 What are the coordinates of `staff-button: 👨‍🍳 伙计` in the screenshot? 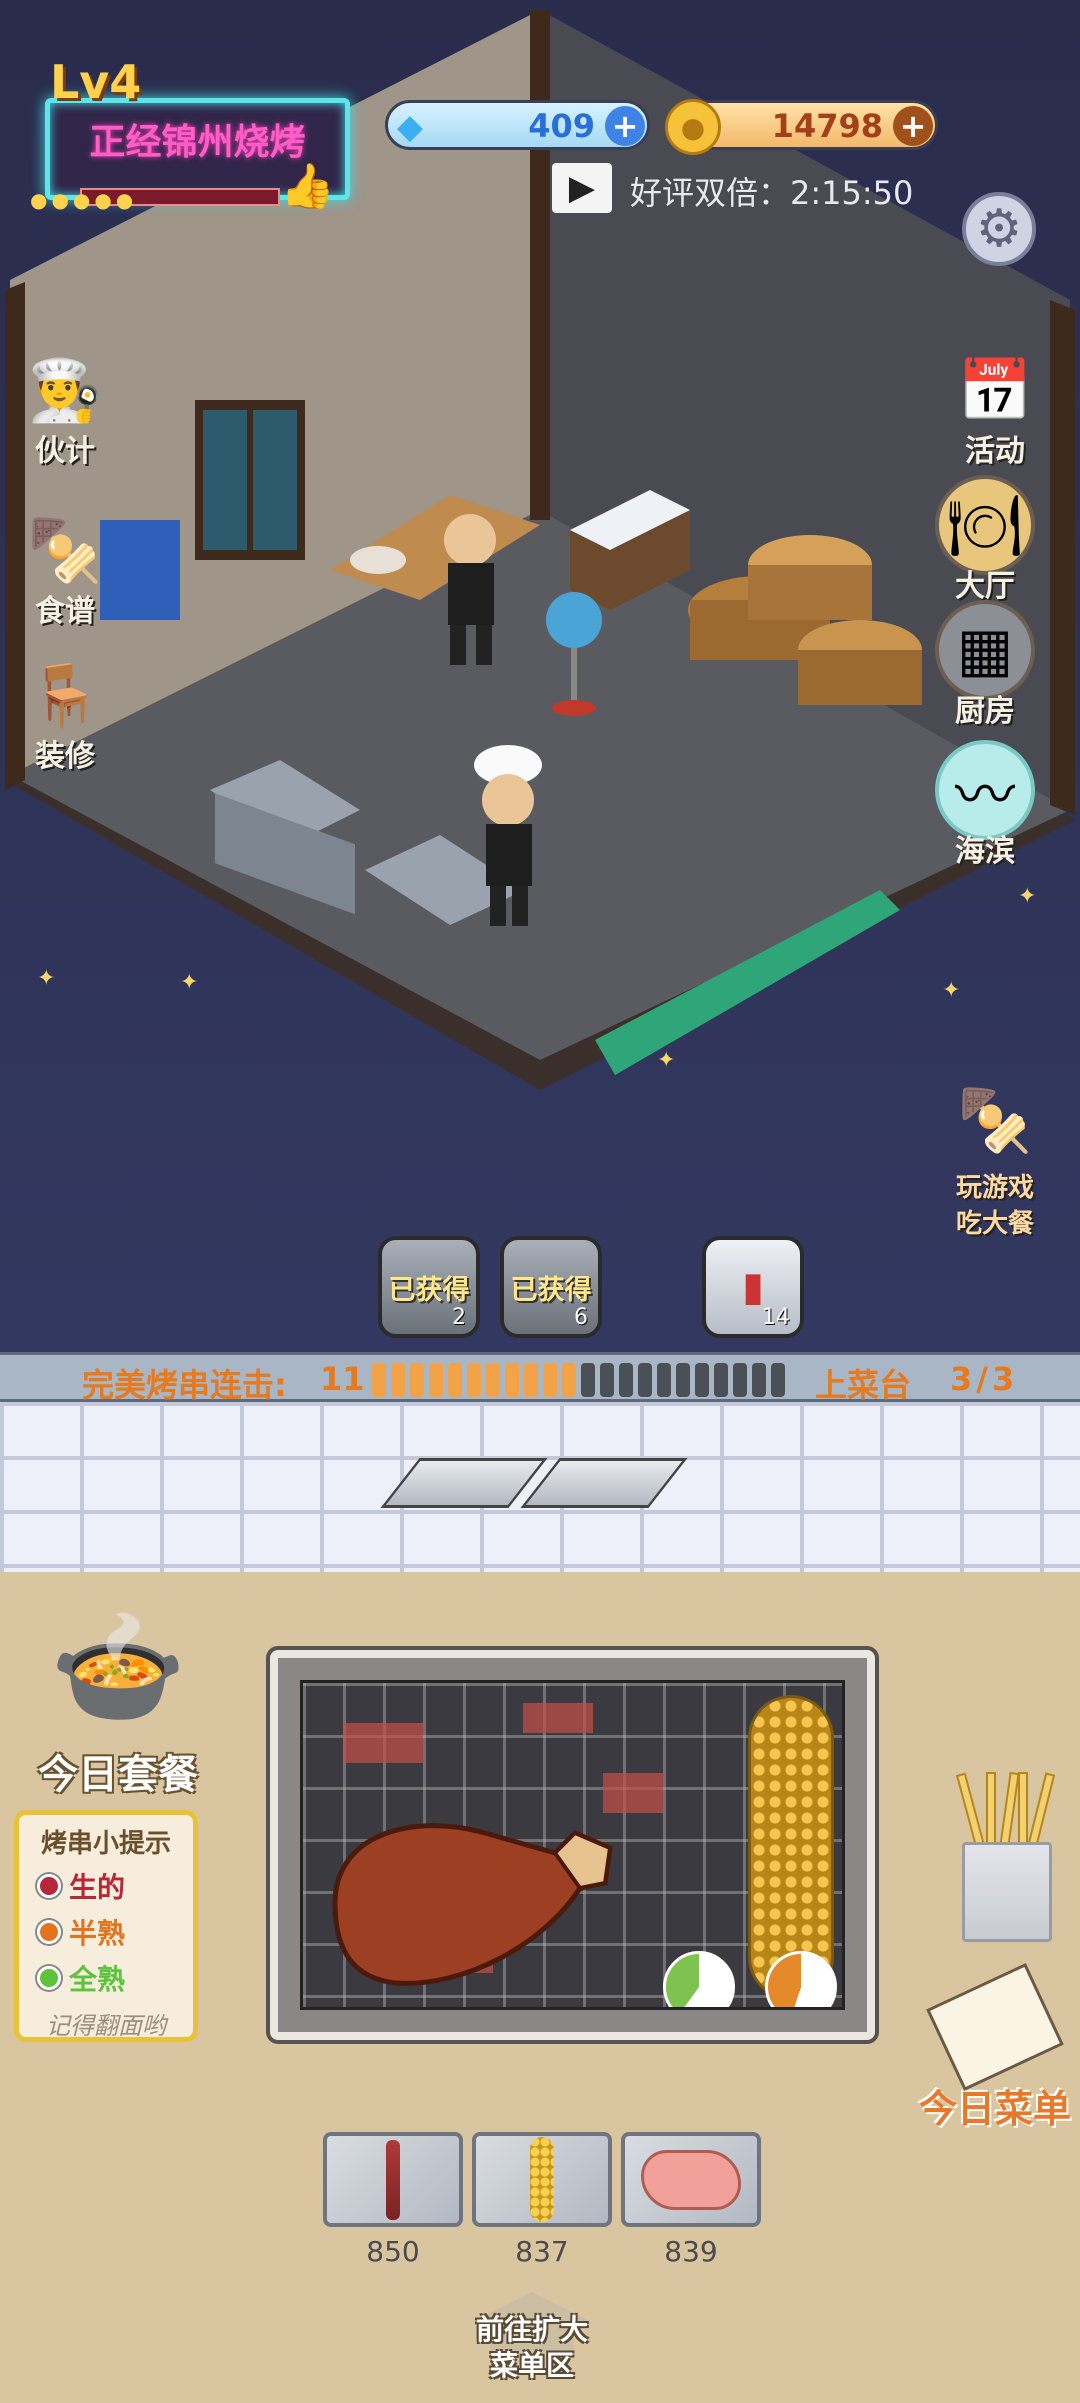 It's located at (65, 405).